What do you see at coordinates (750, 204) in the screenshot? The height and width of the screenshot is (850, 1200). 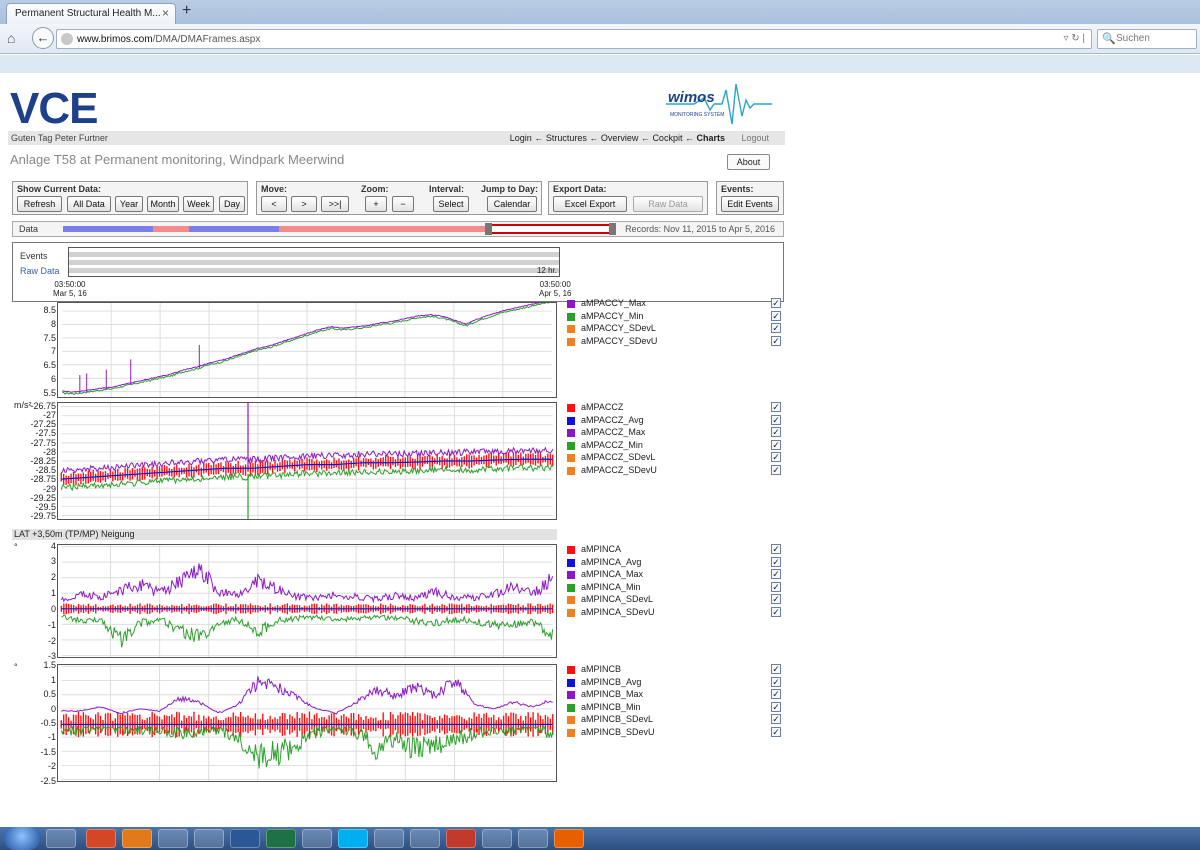 I see `edit-events-button: Edit Events` at bounding box center [750, 204].